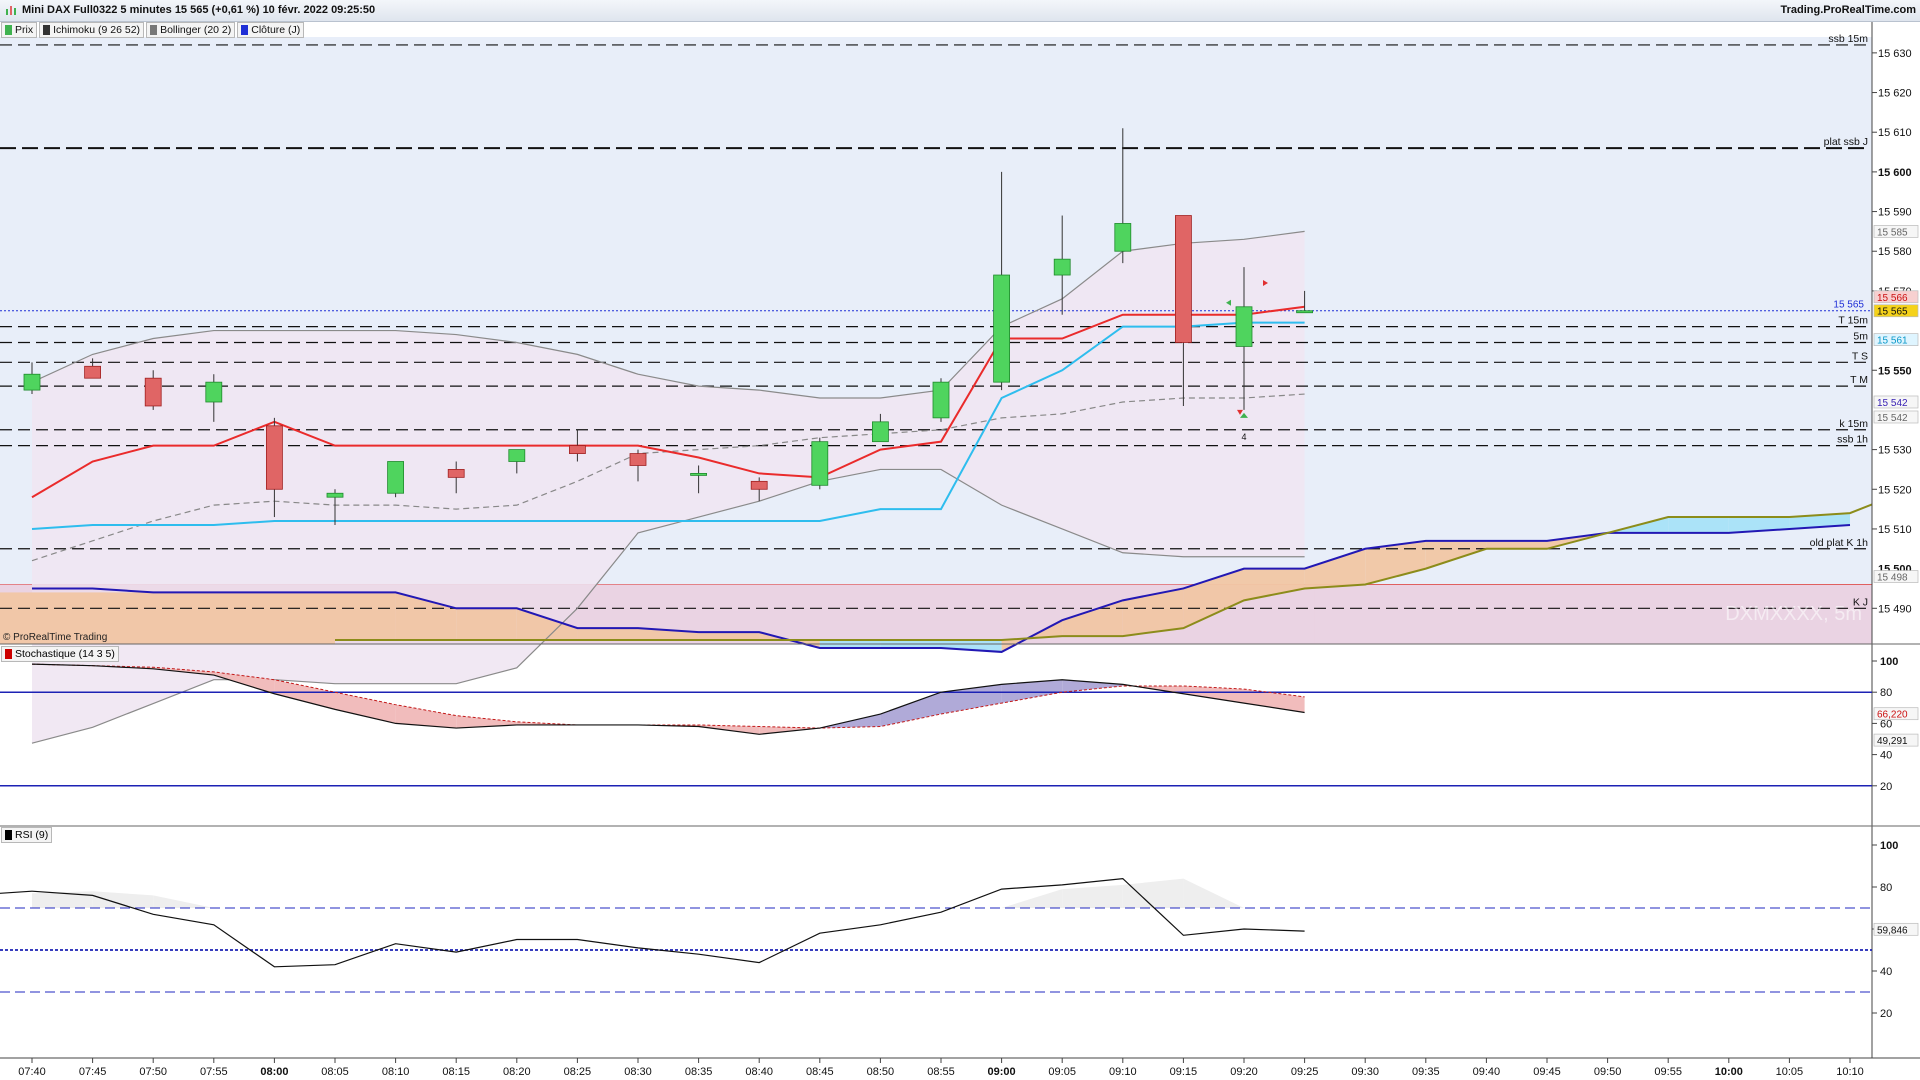 This screenshot has height=1080, width=1920. Describe the element at coordinates (1668, 1072) in the screenshot. I see `time-tick-label: 09:55` at that location.